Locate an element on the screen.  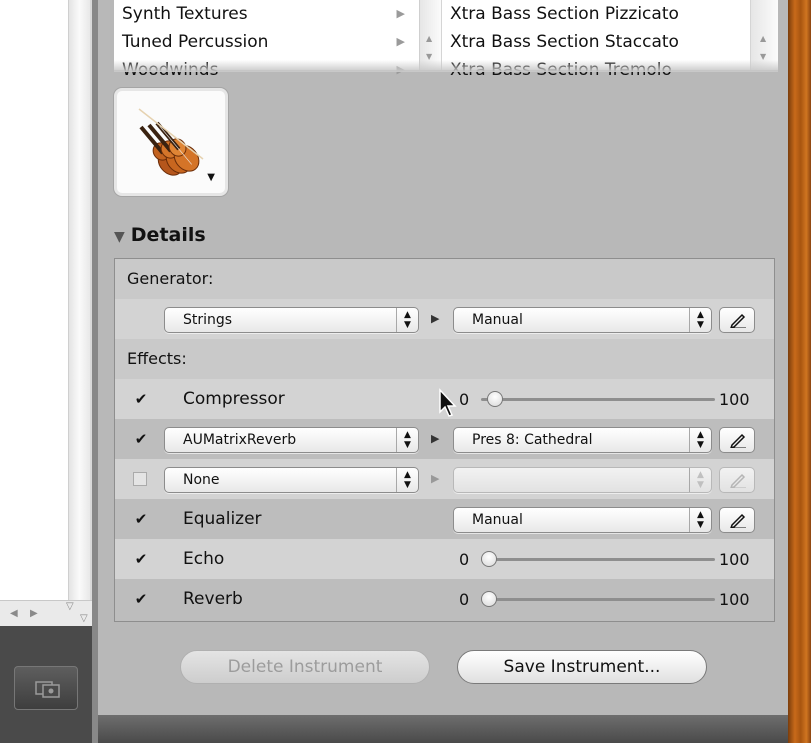
effects-label: Effects: is located at coordinates (157, 358).